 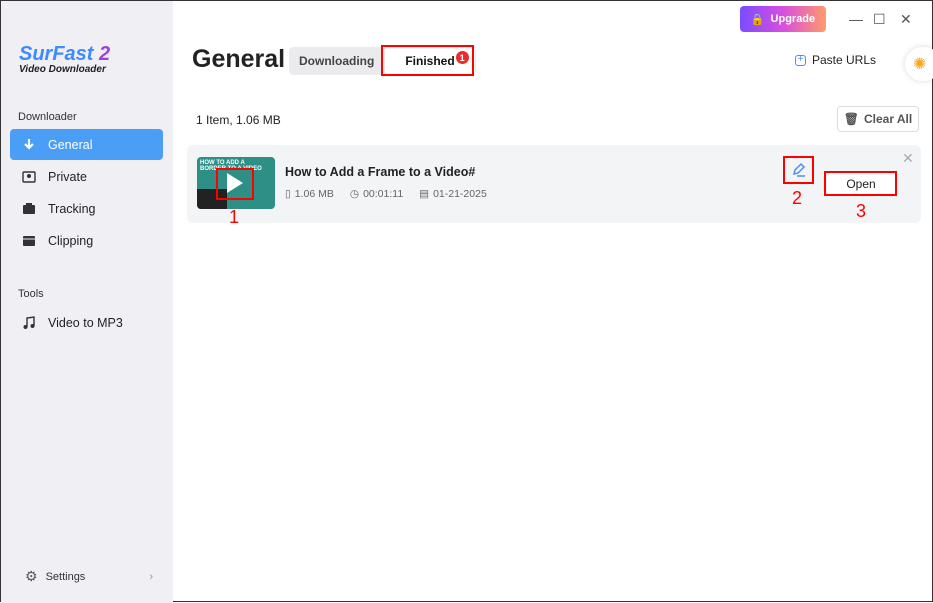 What do you see at coordinates (56, 54) in the screenshot?
I see `logo-text: SurFast` at bounding box center [56, 54].